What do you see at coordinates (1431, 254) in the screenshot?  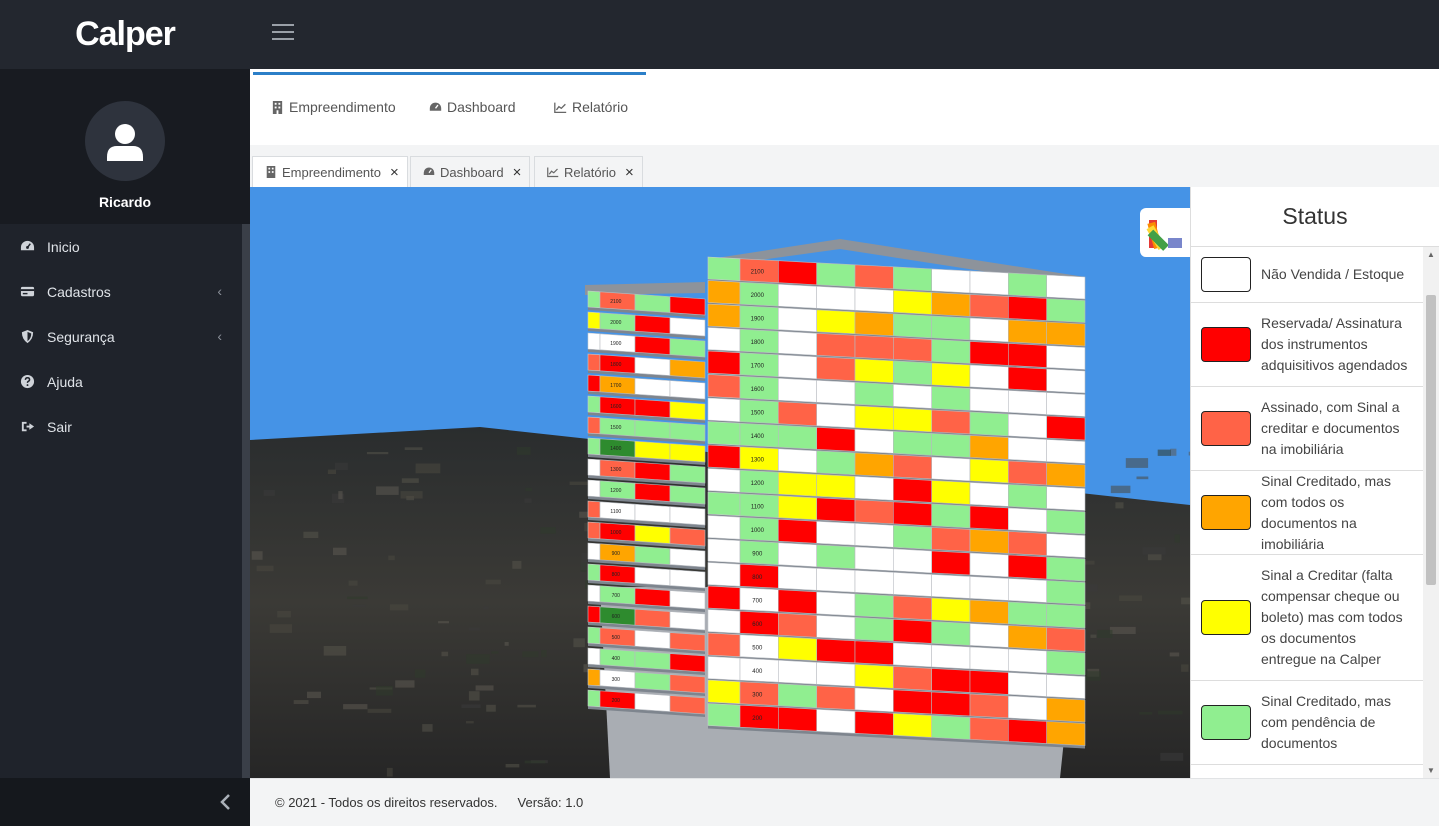 I see `scroll-up-icon: ▲` at bounding box center [1431, 254].